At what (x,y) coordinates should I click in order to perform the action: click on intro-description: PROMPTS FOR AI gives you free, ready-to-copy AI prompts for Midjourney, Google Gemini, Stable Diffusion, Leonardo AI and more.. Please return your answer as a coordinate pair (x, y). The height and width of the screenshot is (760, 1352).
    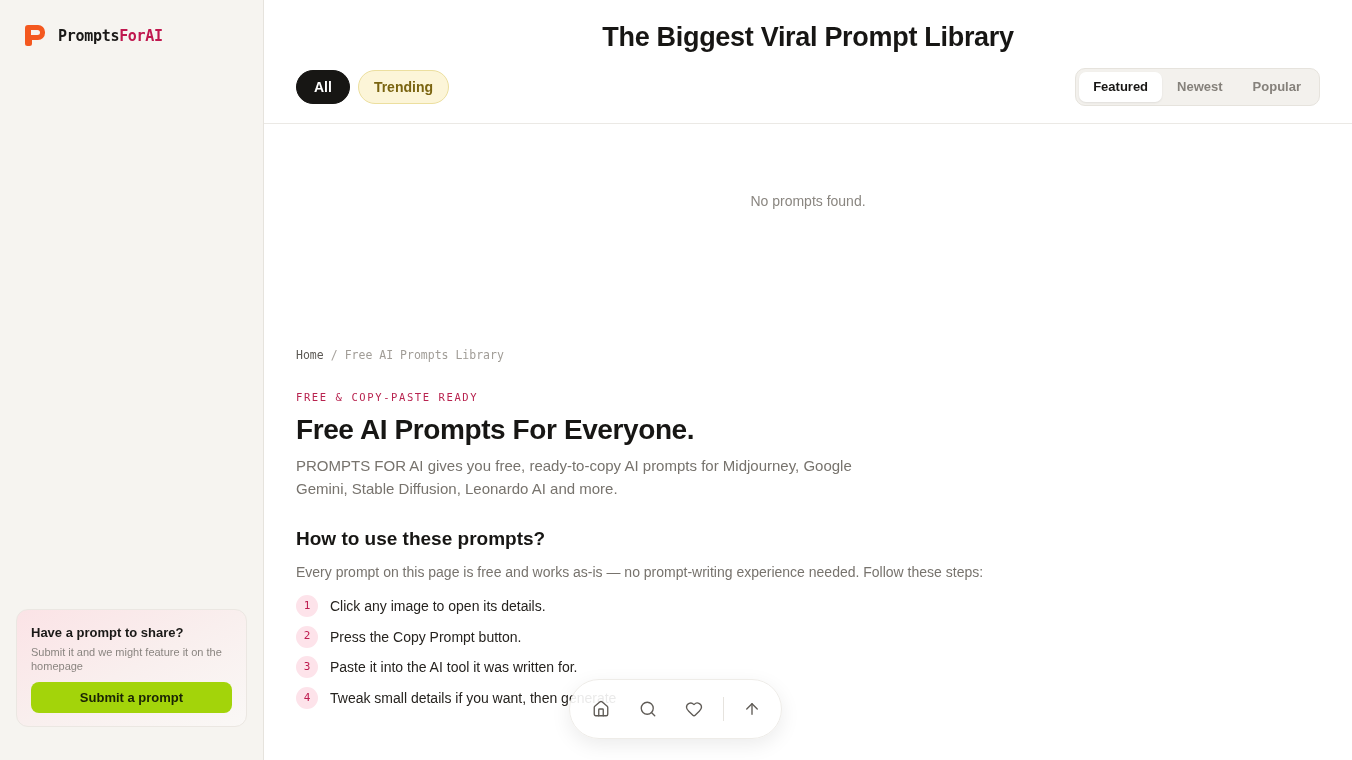
    Looking at the image, I should click on (574, 477).